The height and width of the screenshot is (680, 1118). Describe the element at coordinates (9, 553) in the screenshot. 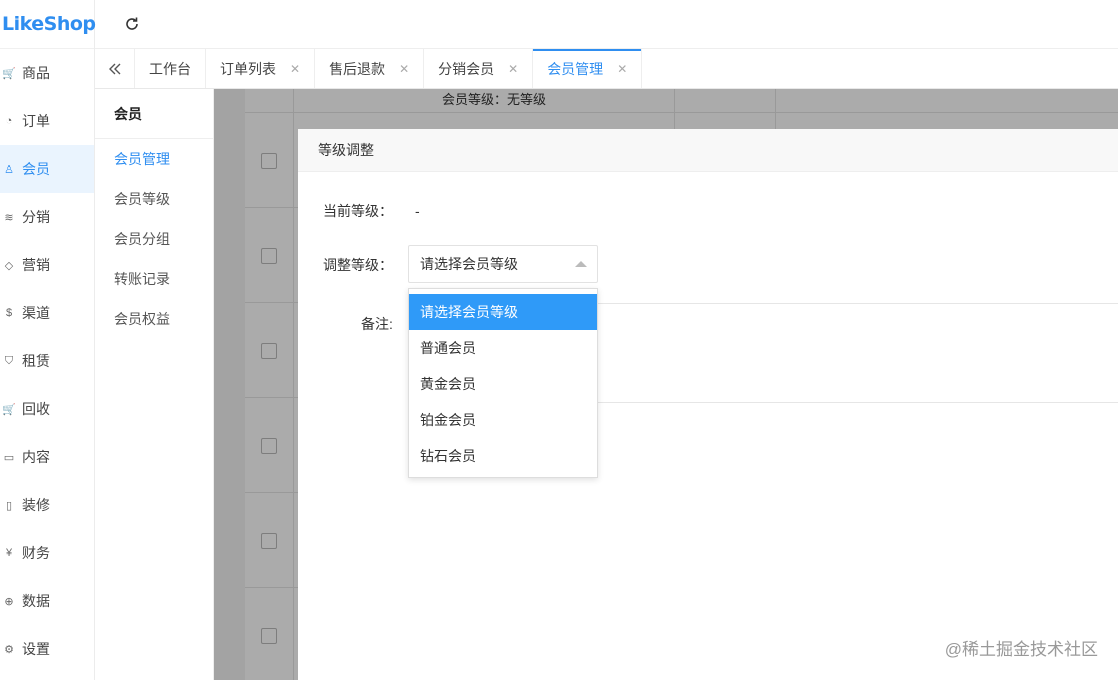

I see `yen-icon: ¥` at that location.